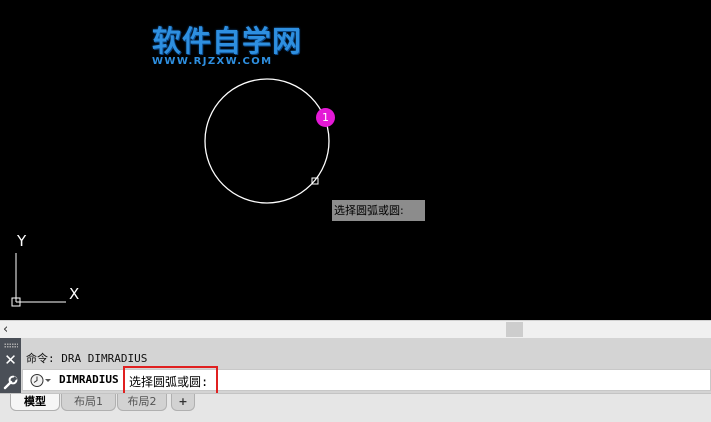 The image size is (711, 422). Describe the element at coordinates (88, 402) in the screenshot. I see `tab-layout1: 布局1` at that location.